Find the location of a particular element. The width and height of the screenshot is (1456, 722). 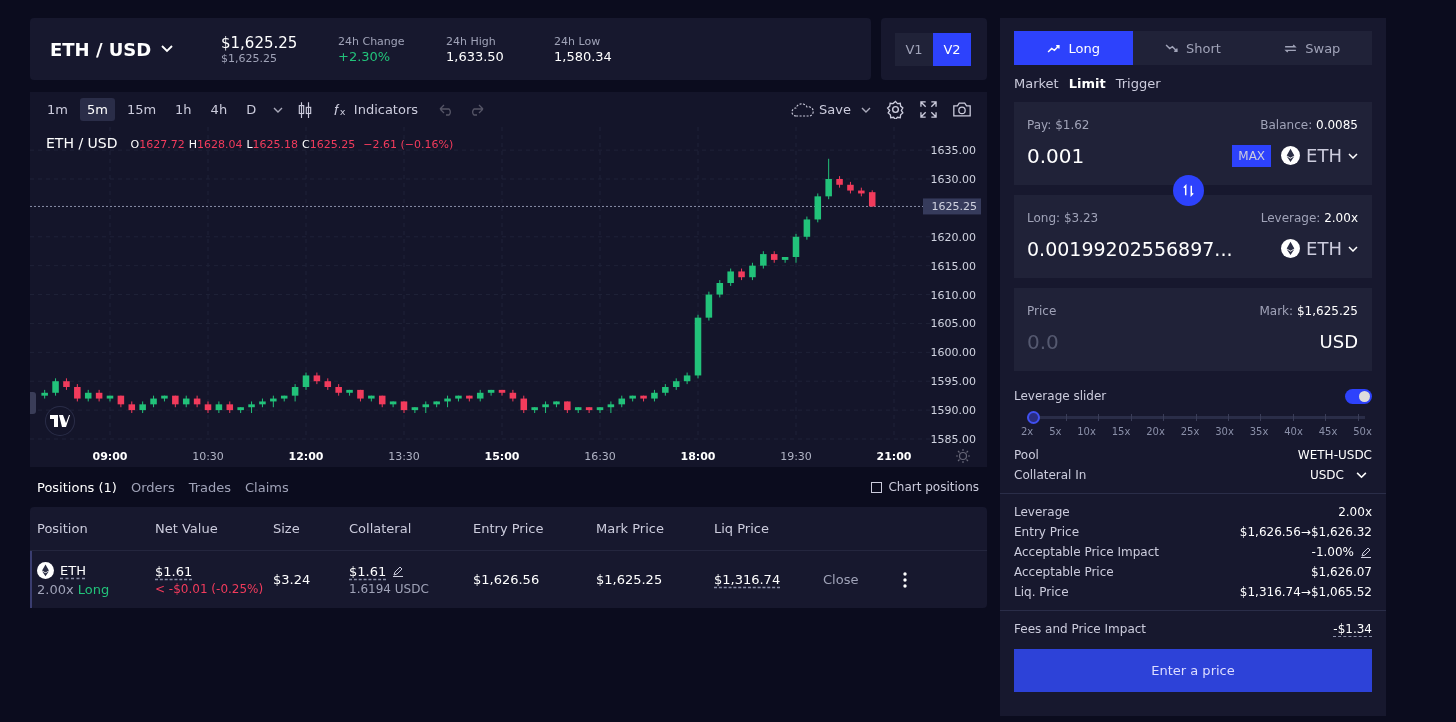

redo-icon is located at coordinates (477, 109).